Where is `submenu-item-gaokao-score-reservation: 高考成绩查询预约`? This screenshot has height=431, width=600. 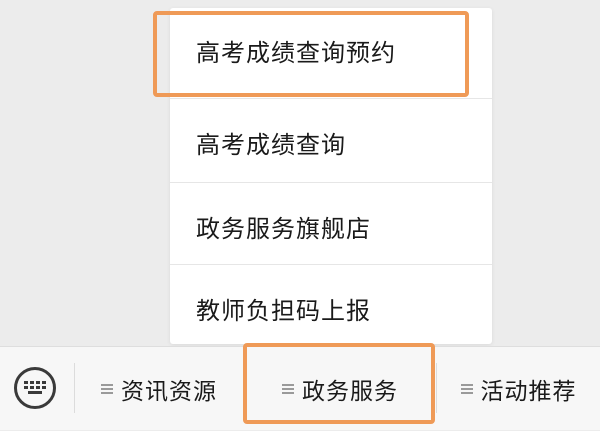
submenu-item-gaokao-score-reservation: 高考成绩查询预约 is located at coordinates (331, 50).